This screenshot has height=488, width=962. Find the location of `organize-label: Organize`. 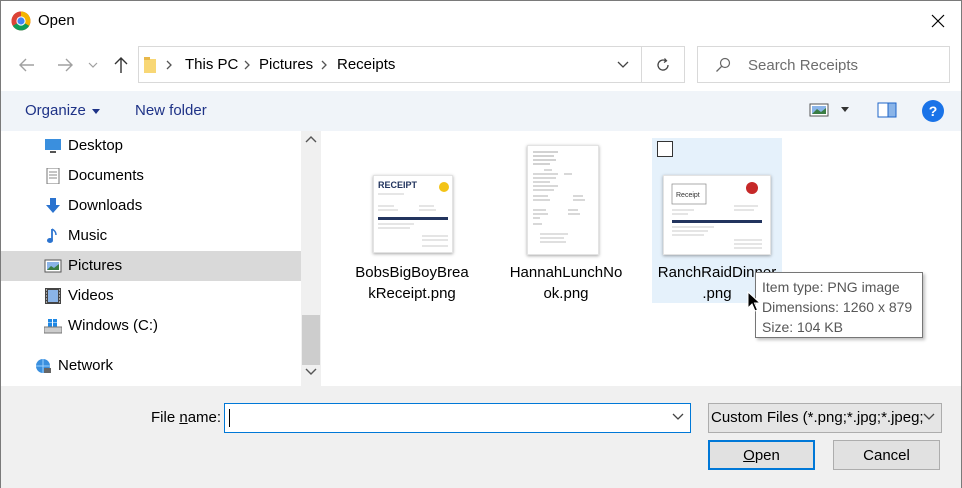

organize-label: Organize is located at coordinates (55, 110).